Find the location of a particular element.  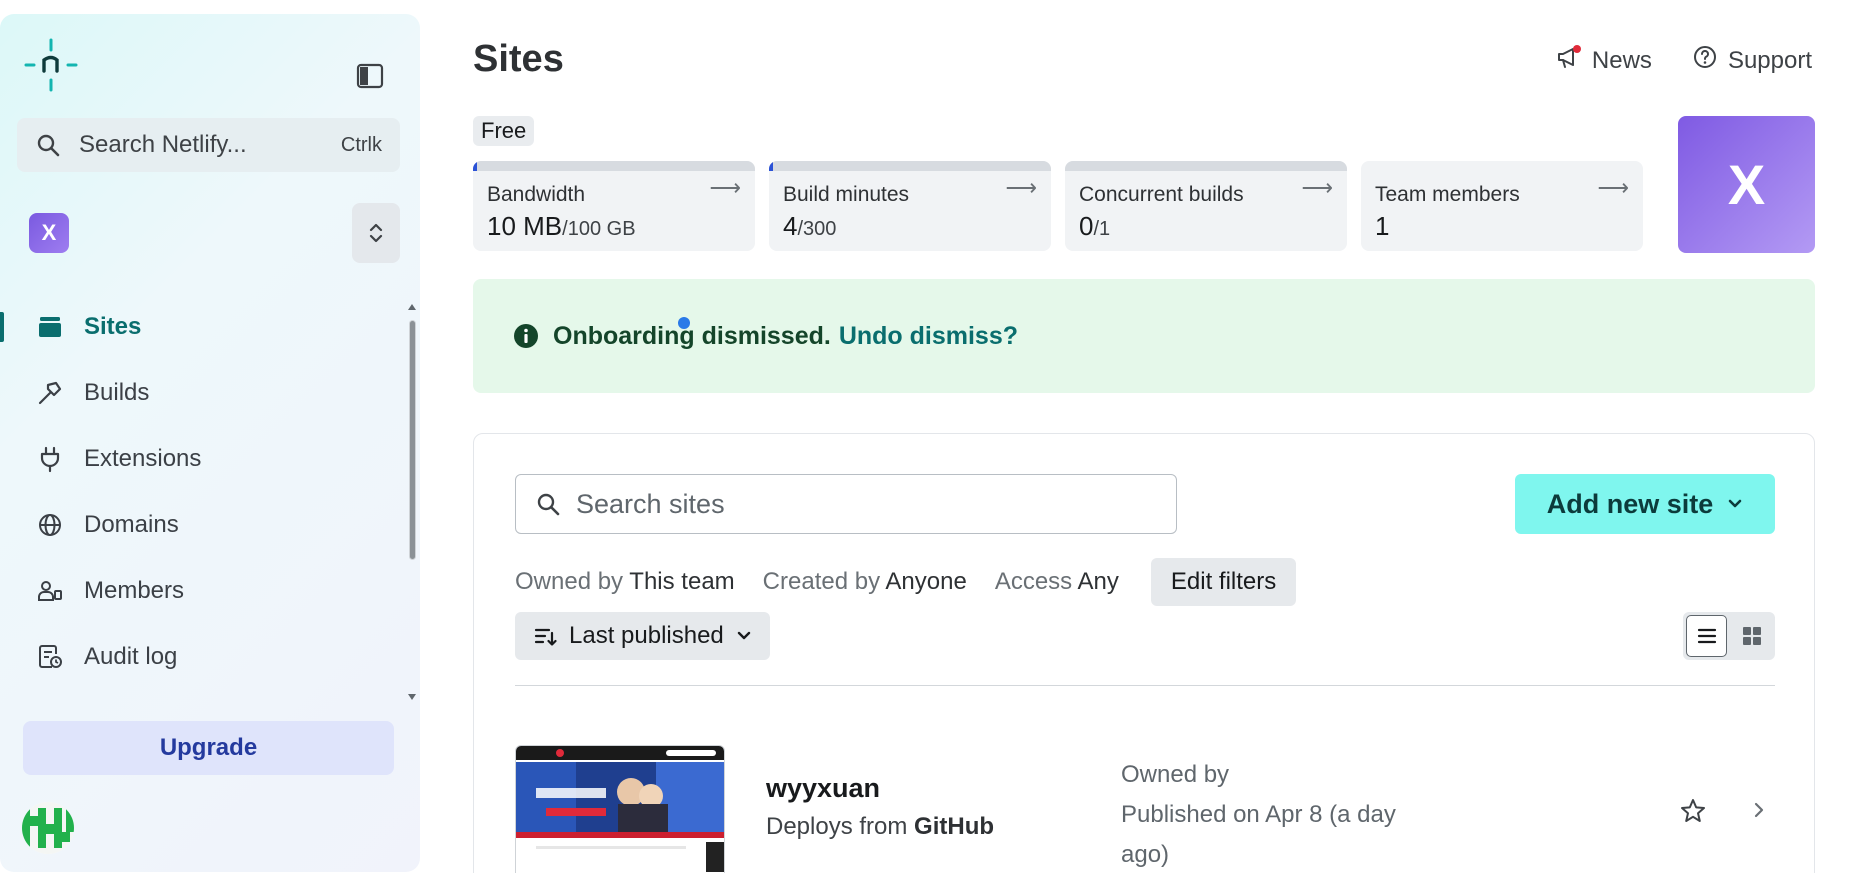

filter-access: Access Any is located at coordinates (1057, 582).